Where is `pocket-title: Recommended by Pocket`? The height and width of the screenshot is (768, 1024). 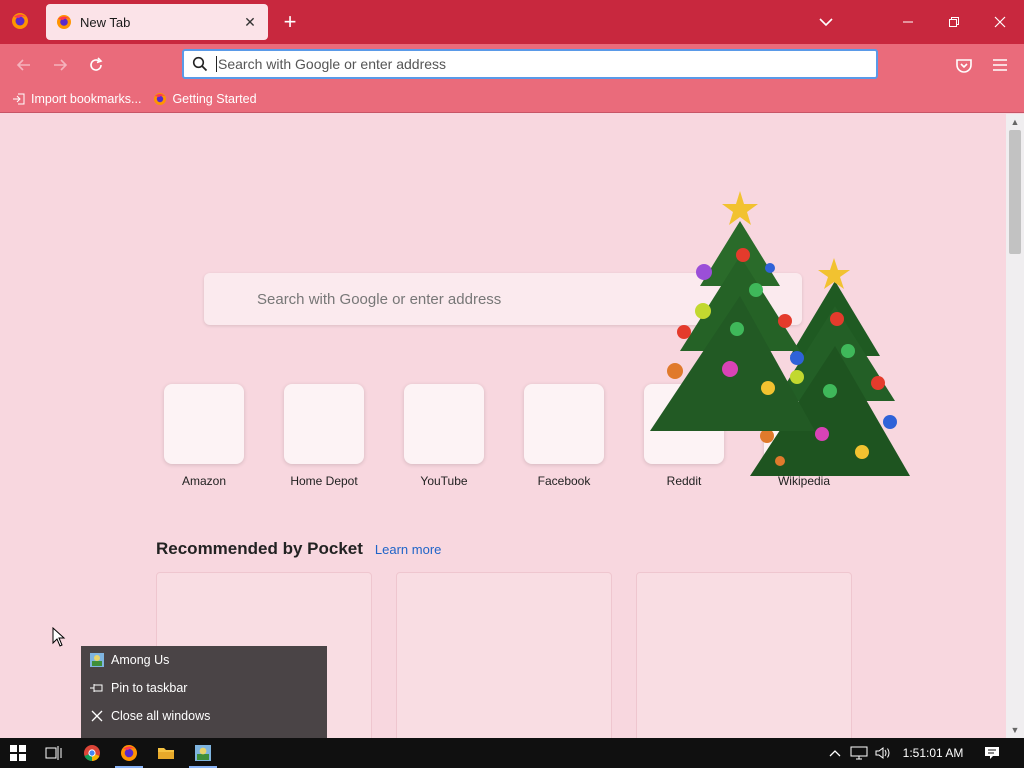 pocket-title: Recommended by Pocket is located at coordinates (259, 548).